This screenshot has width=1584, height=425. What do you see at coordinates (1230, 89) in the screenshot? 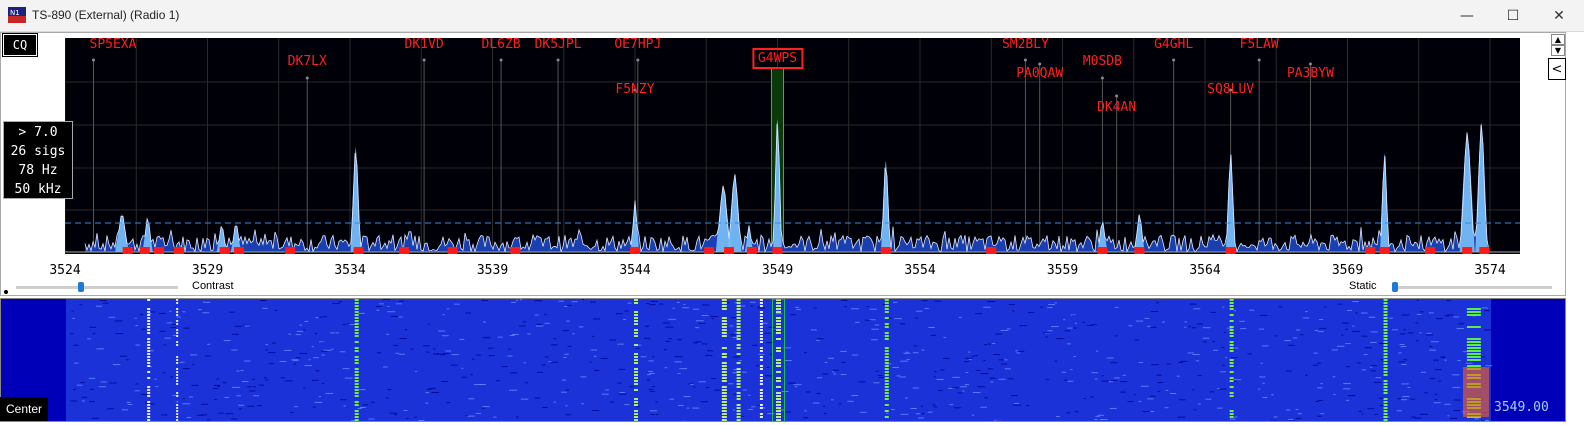
I see `spot-callsign: SQ8LUV` at bounding box center [1230, 89].